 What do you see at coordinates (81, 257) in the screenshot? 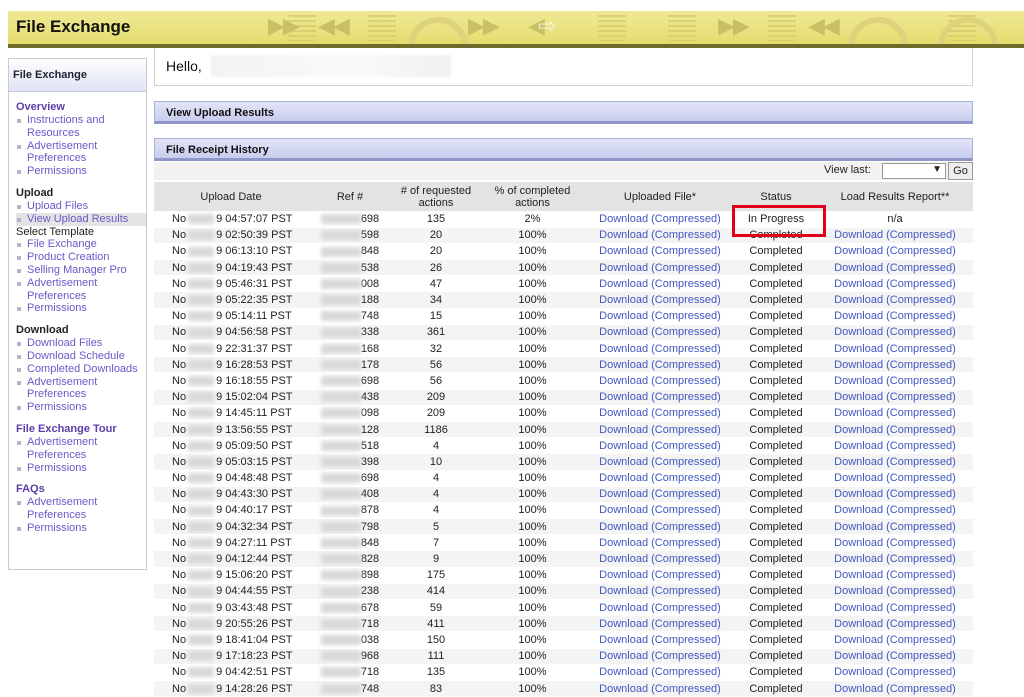
I see `sidebar-item: Product Creation` at bounding box center [81, 257].